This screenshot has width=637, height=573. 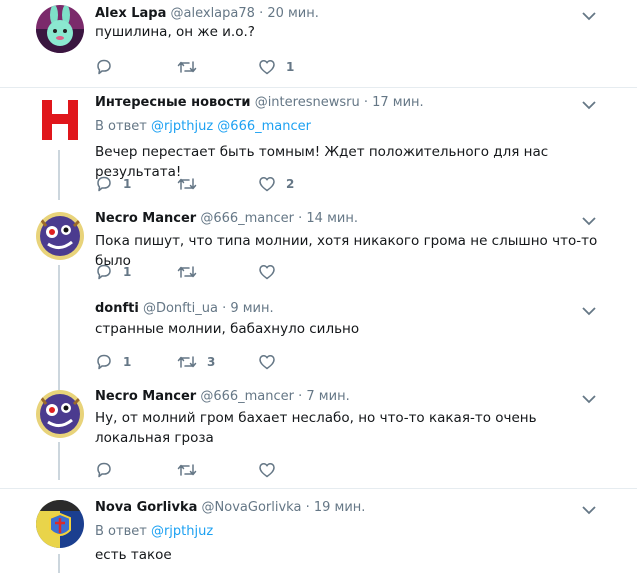 What do you see at coordinates (146, 507) in the screenshot?
I see `author-name: Nova Gorlivka` at bounding box center [146, 507].